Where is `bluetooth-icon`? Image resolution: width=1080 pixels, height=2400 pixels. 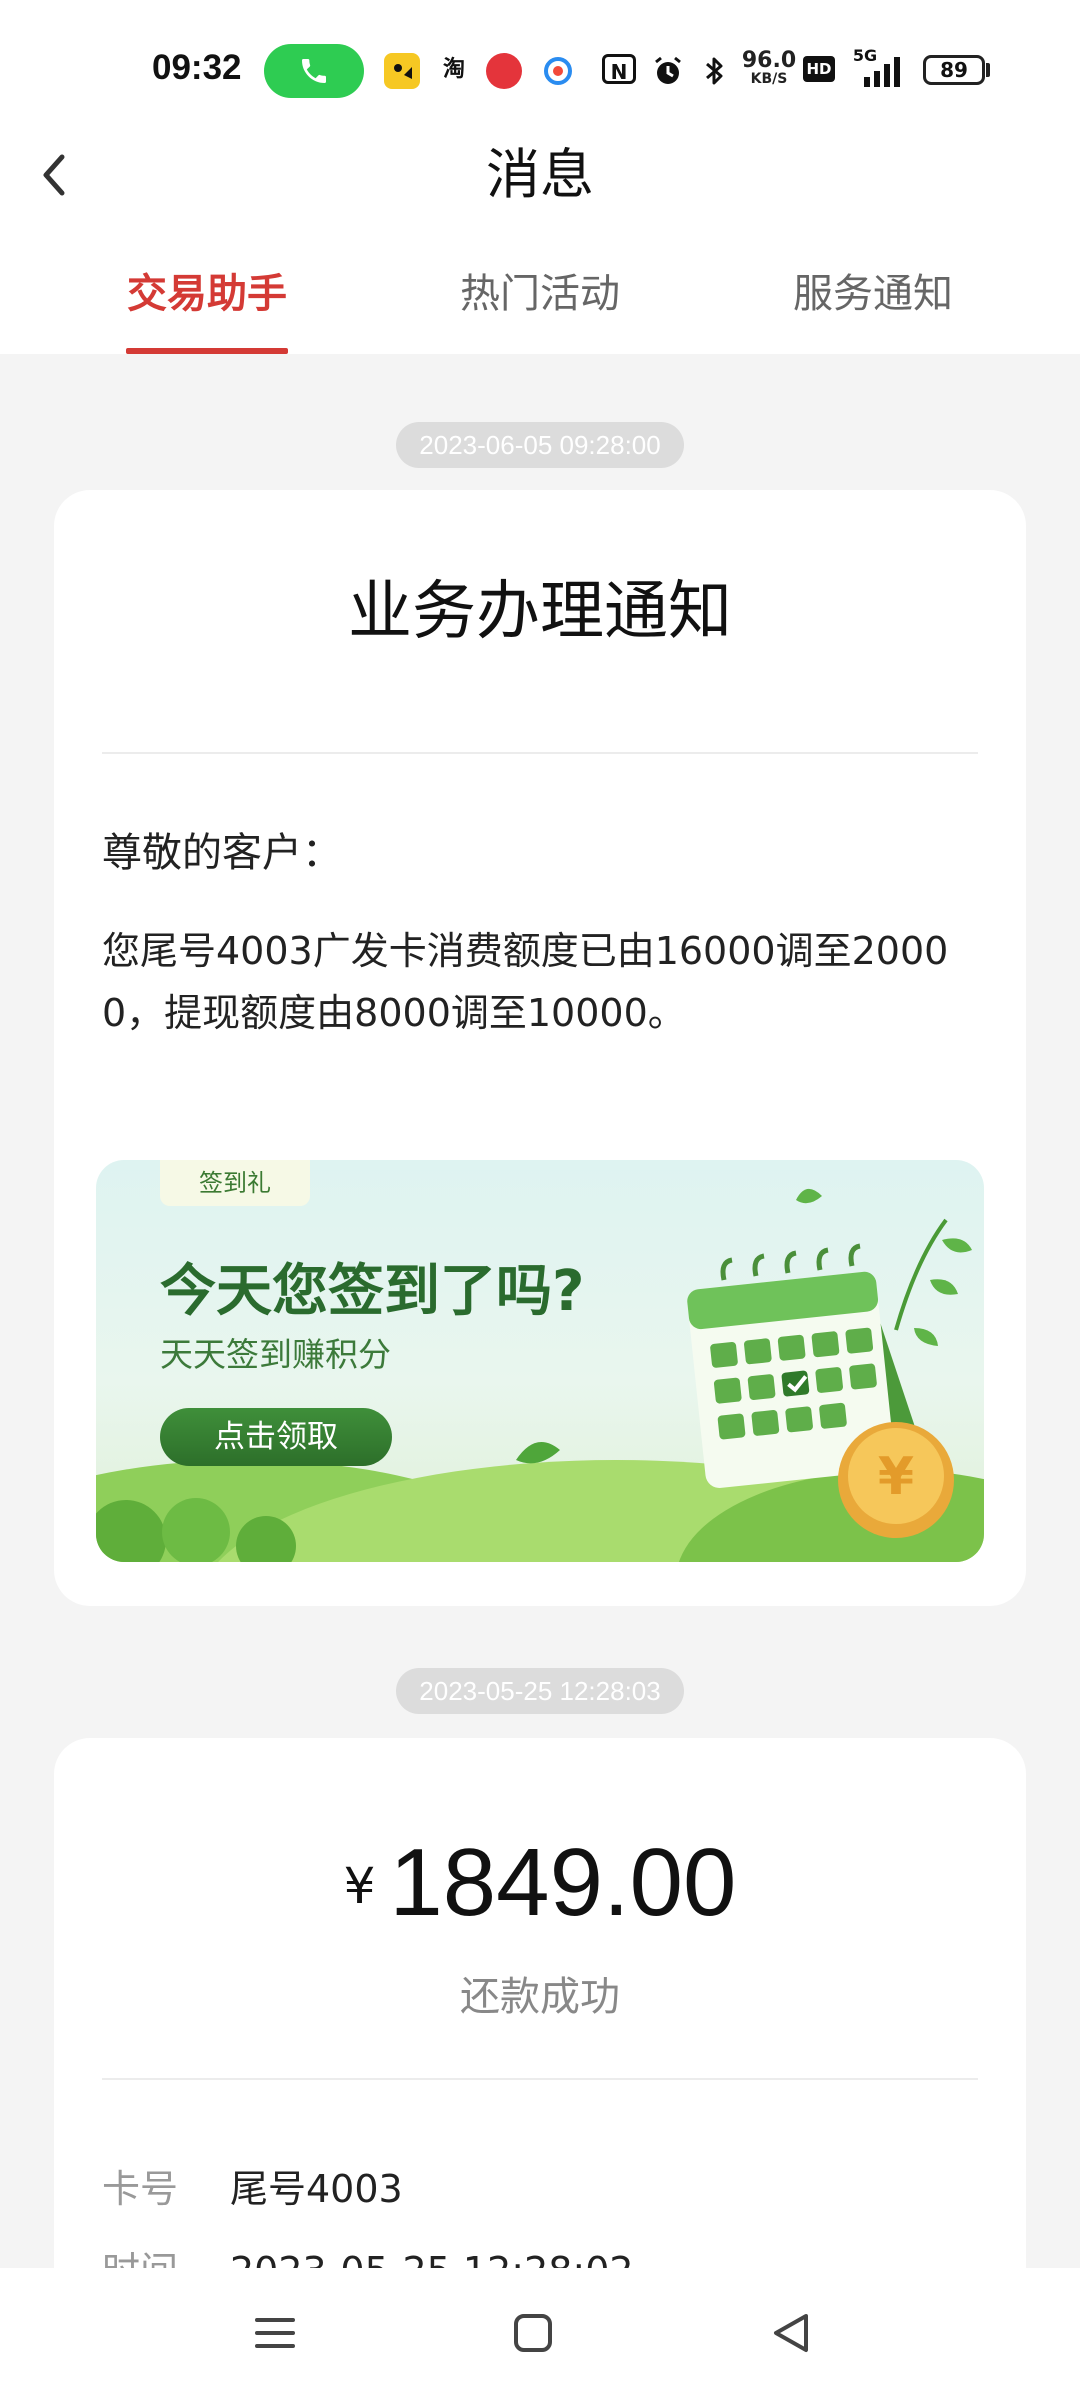 bluetooth-icon is located at coordinates (714, 71).